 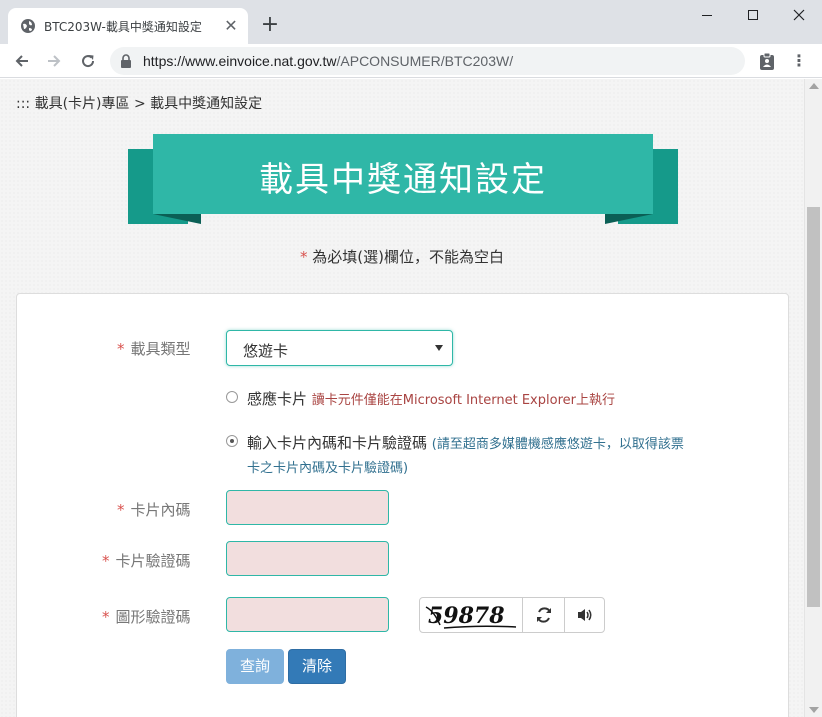 I want to click on arrow-left-icon, so click(x=21, y=61).